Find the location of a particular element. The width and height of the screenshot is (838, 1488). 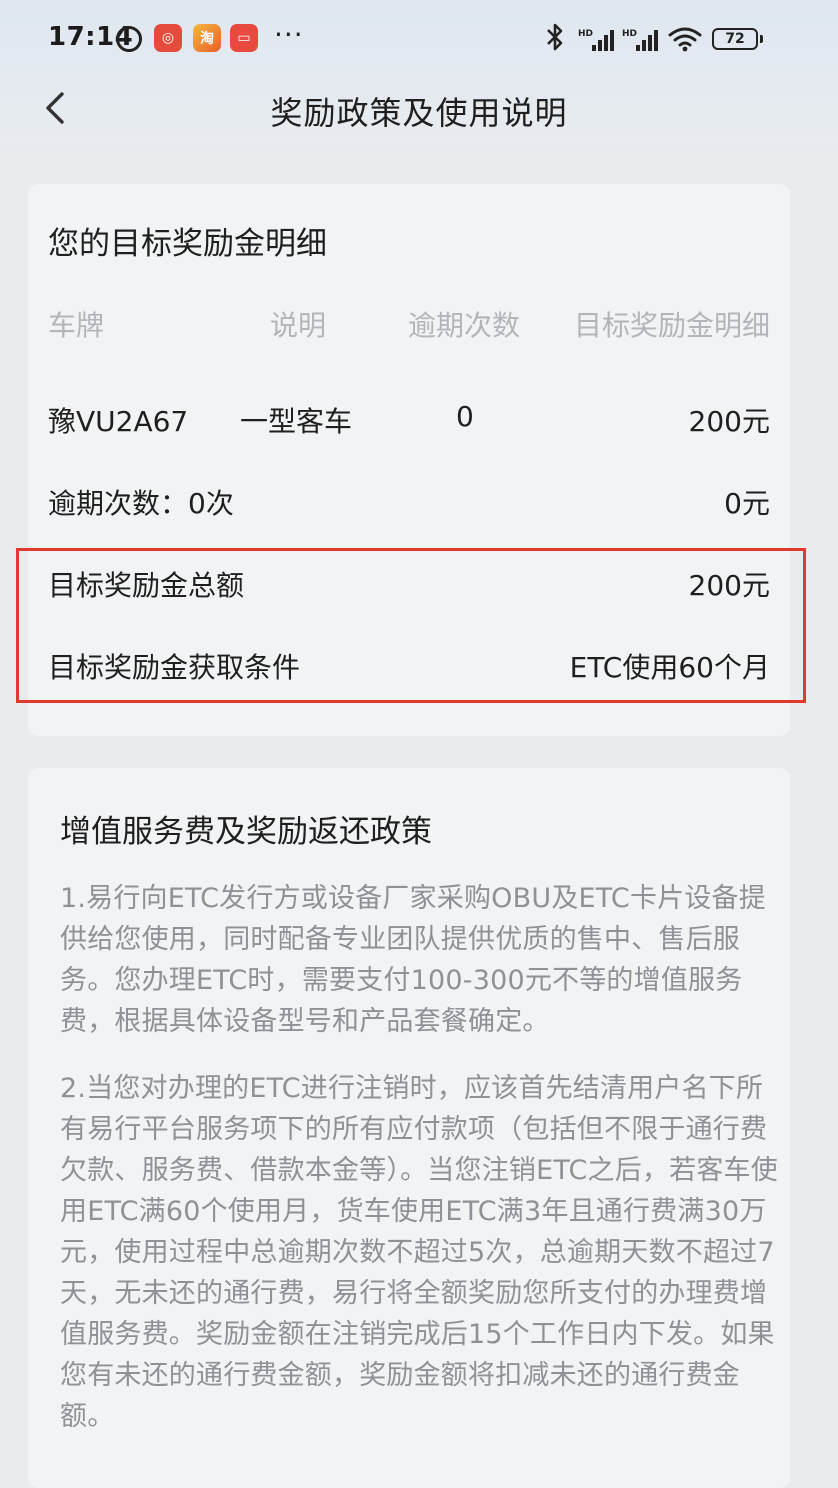

signal-icon-2: HD is located at coordinates (640, 40).